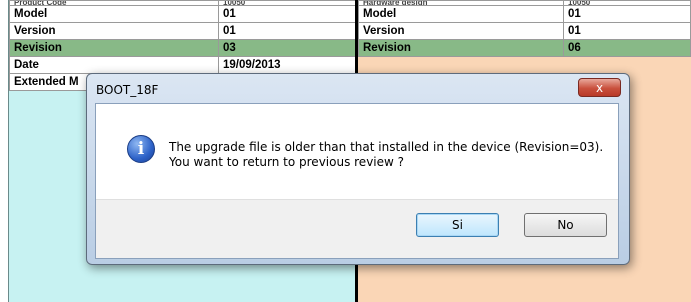 This screenshot has height=302, width=691. I want to click on close-icon: x, so click(599, 88).